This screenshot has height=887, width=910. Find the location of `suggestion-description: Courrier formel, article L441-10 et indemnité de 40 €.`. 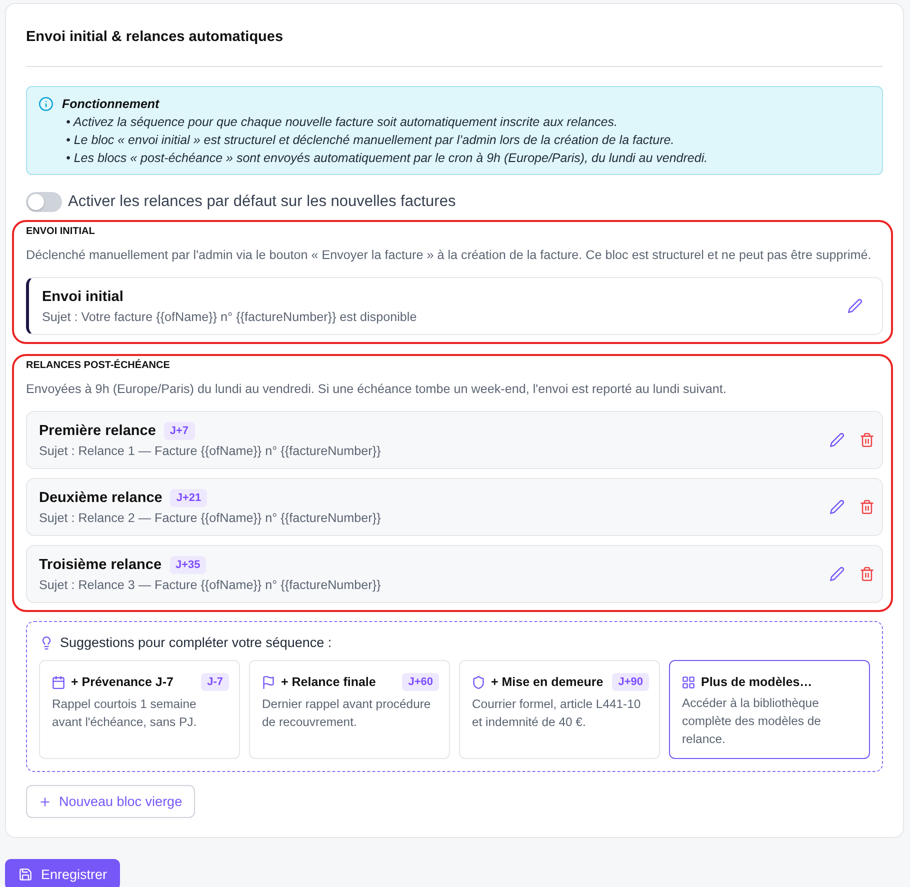

suggestion-description: Courrier formel, article L441-10 et indemnité de 40 €. is located at coordinates (557, 713).